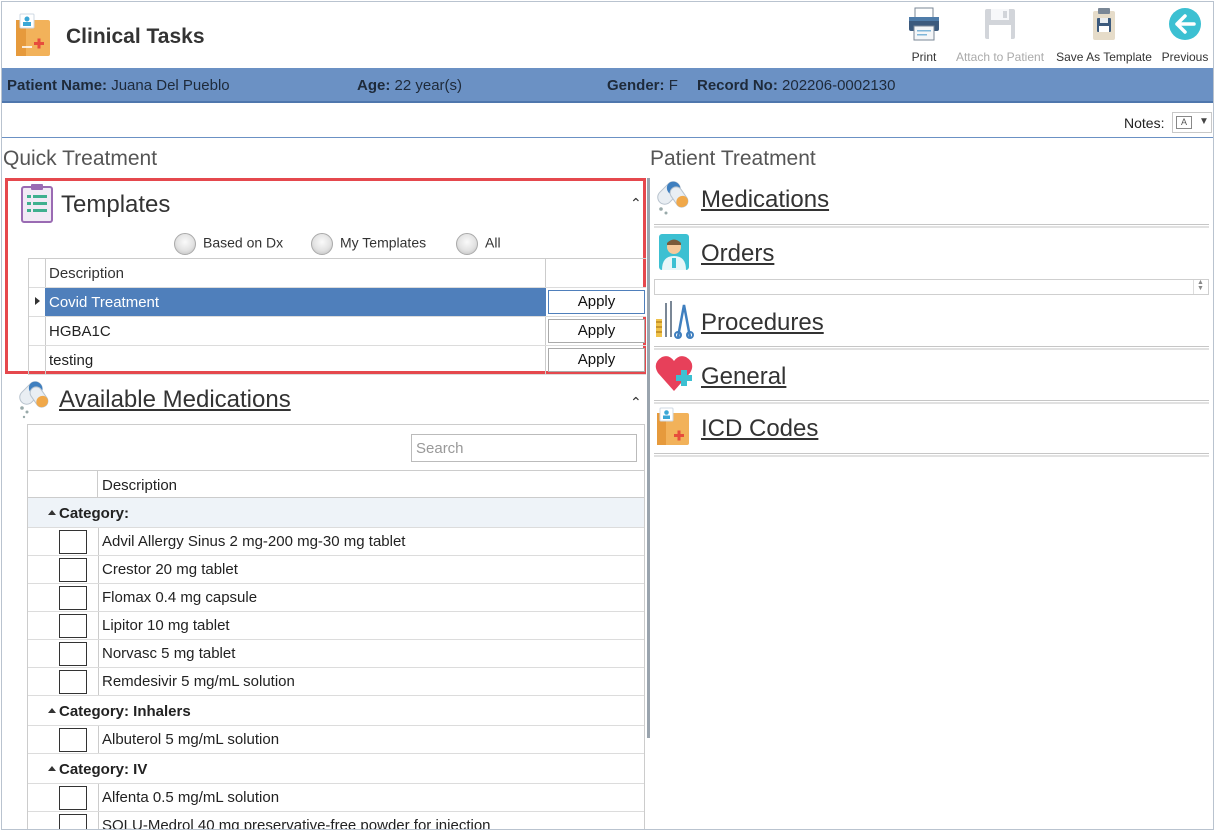  Describe the element at coordinates (383, 242) in the screenshot. I see `radio-label: My Templates` at that location.